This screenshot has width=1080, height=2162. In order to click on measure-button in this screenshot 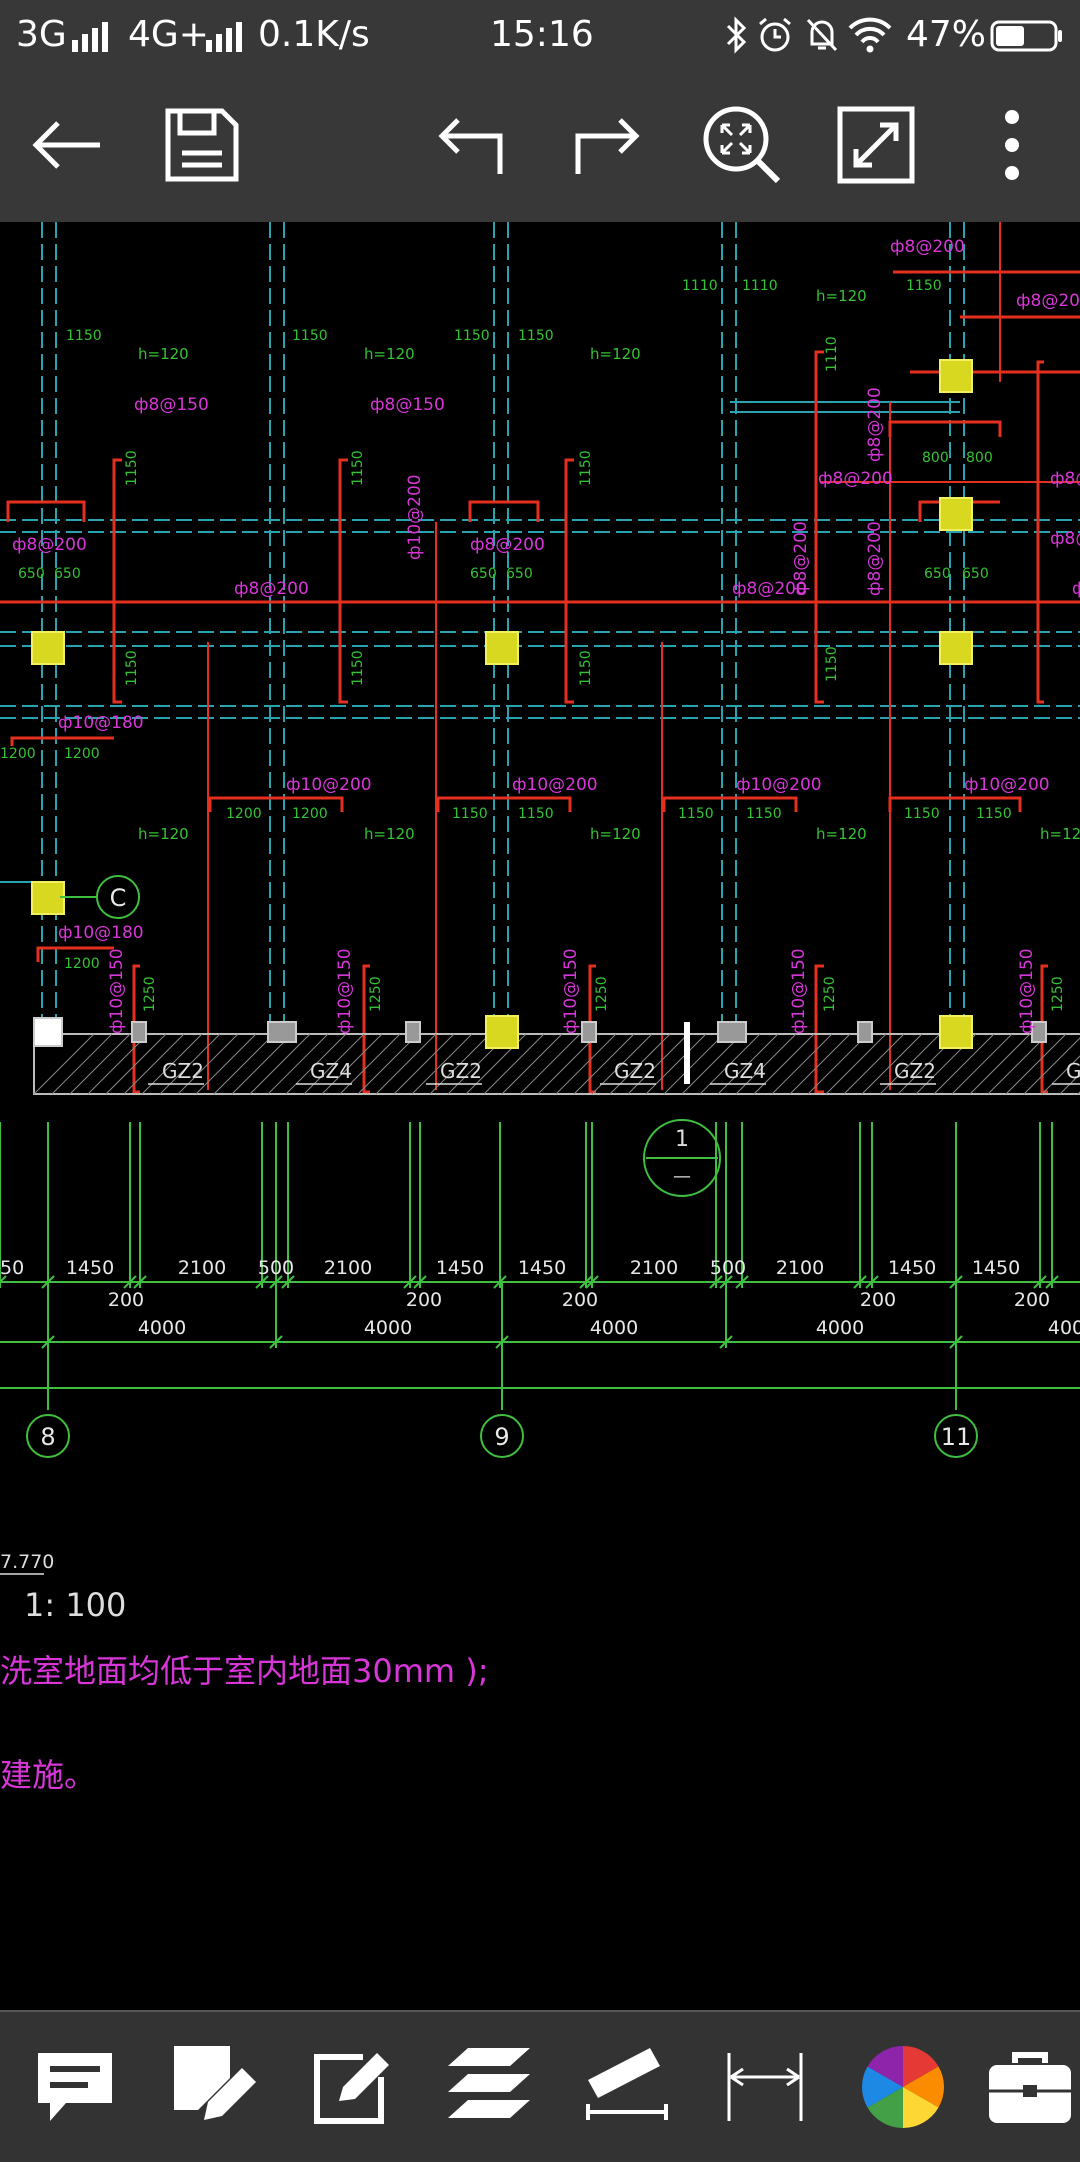, I will do `click(627, 2087)`.